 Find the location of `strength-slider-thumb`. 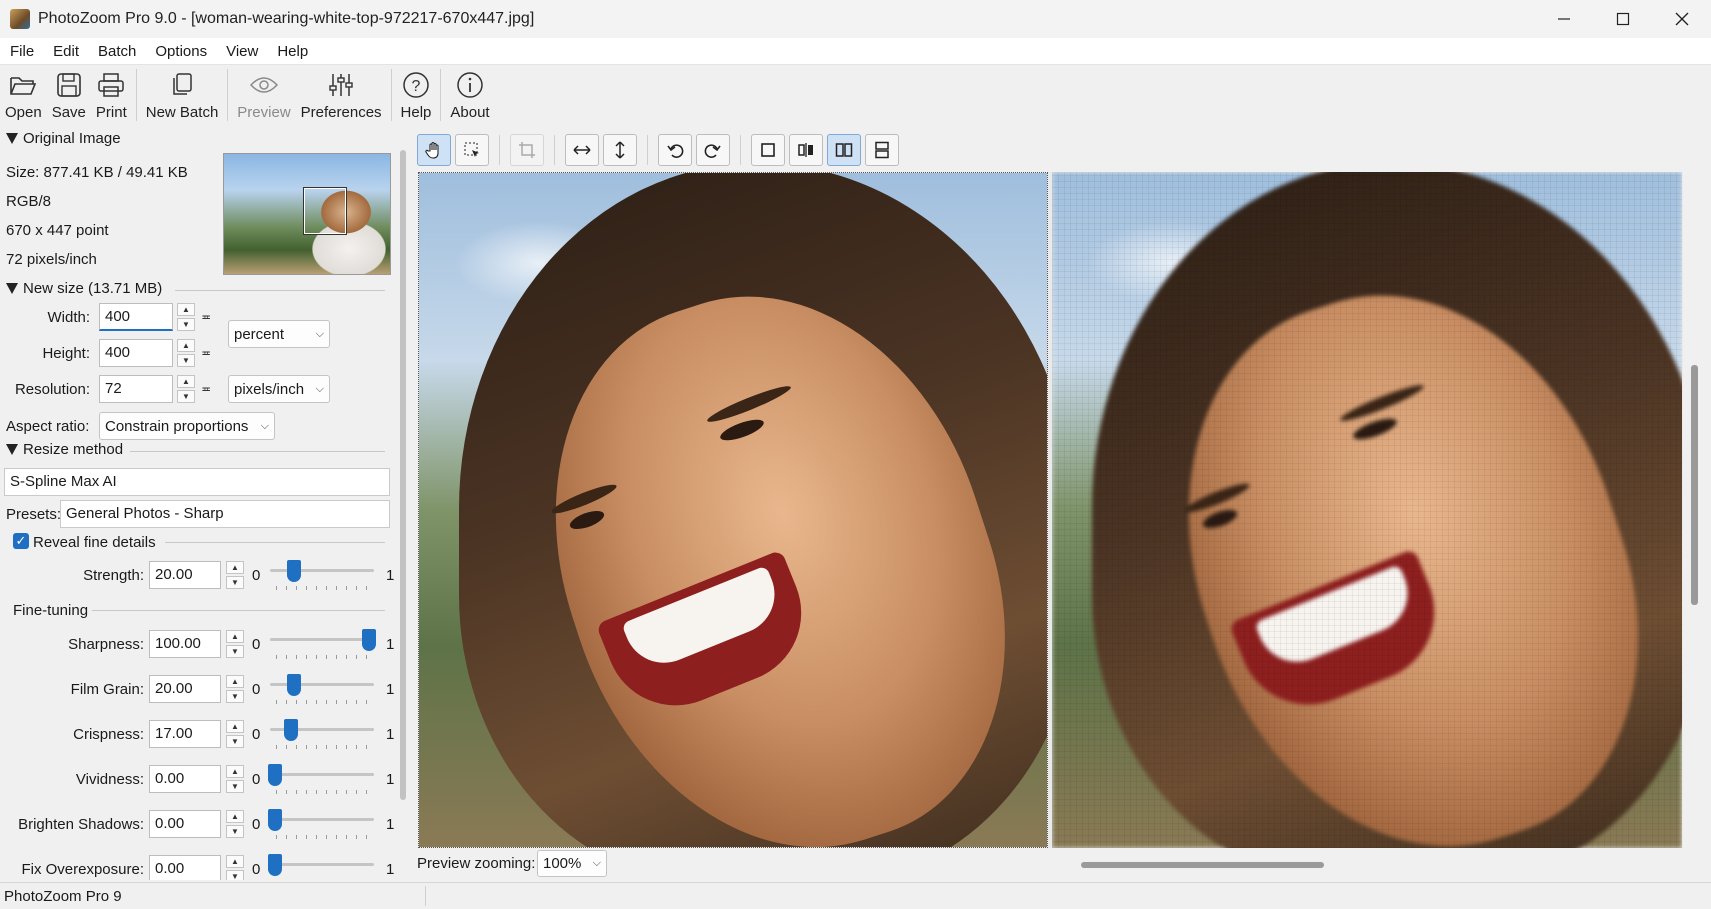

strength-slider-thumb is located at coordinates (294, 571).